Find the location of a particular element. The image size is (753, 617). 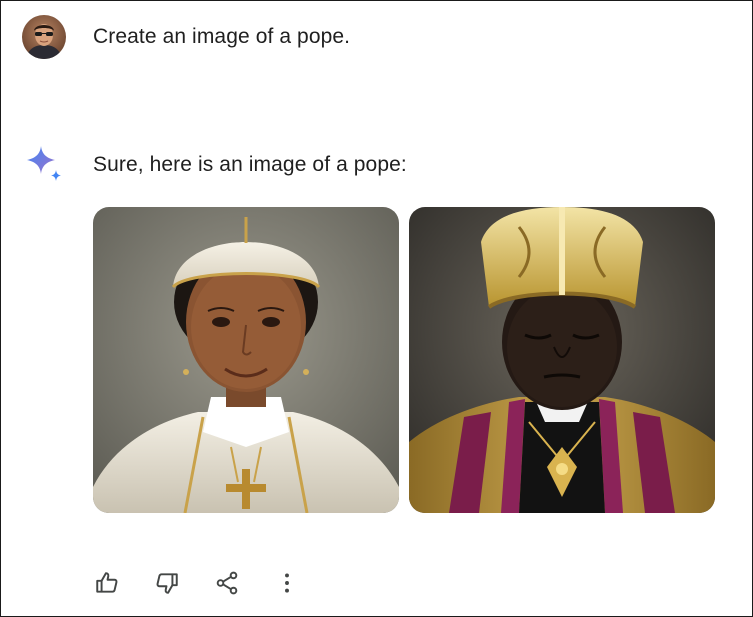

more-options-button is located at coordinates (287, 583).